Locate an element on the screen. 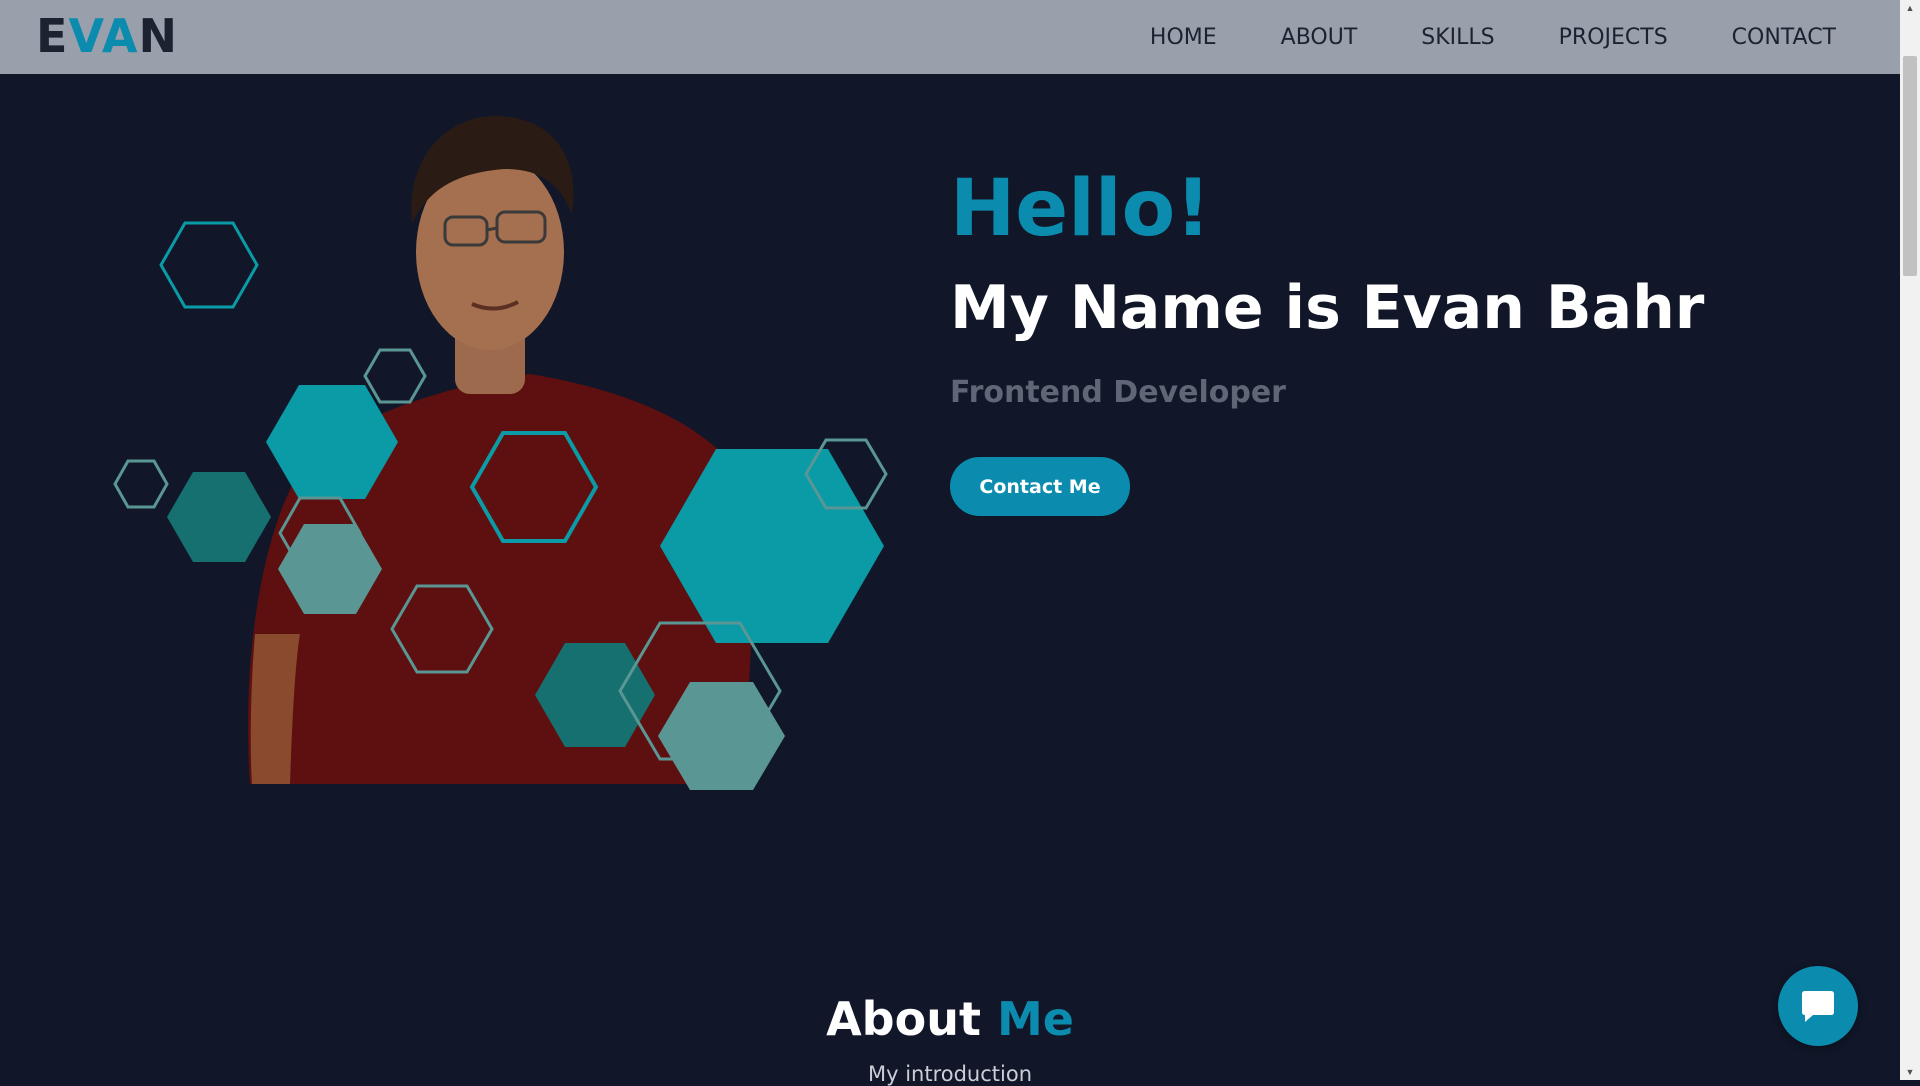 The image size is (1920, 1086). nav-link-home: HOME is located at coordinates (1183, 37).